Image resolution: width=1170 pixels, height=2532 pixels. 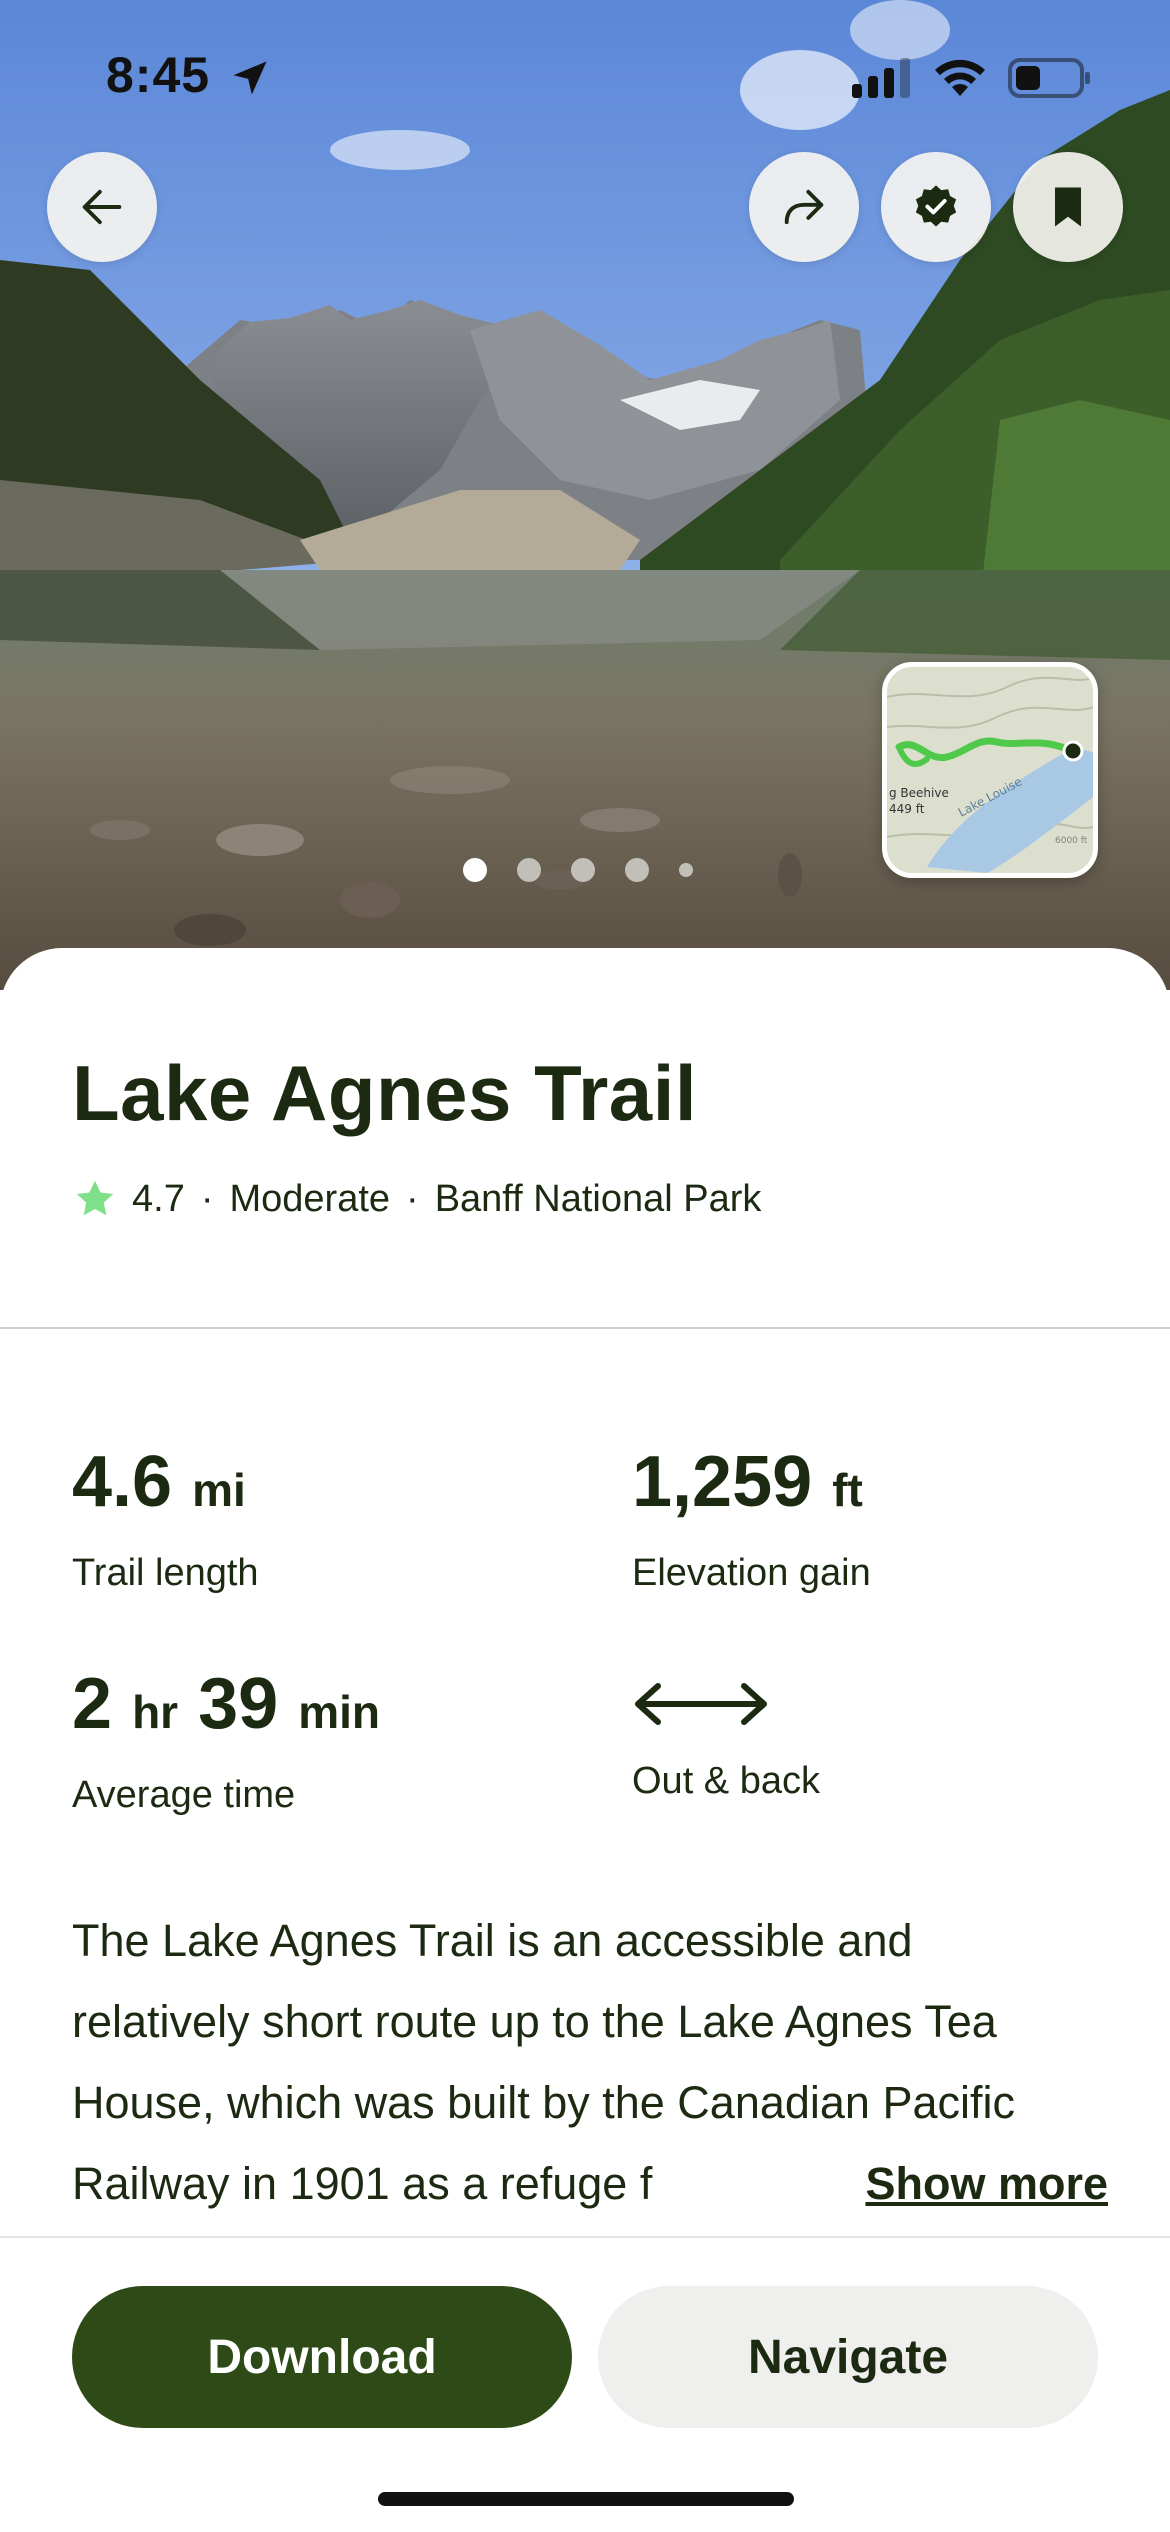 I want to click on navigate-button: Navigate, so click(x=848, y=2357).